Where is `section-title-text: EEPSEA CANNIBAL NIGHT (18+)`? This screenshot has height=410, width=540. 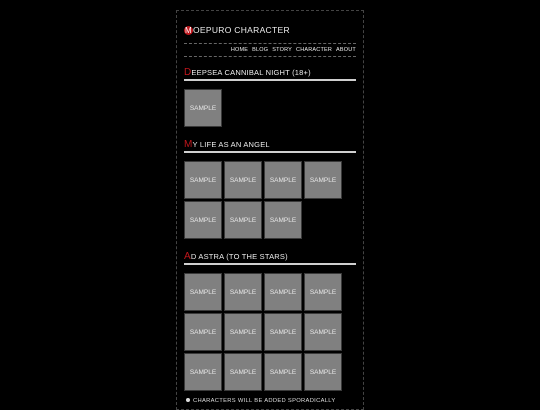 section-title-text: EEPSEA CANNIBAL NIGHT (18+) is located at coordinates (251, 72).